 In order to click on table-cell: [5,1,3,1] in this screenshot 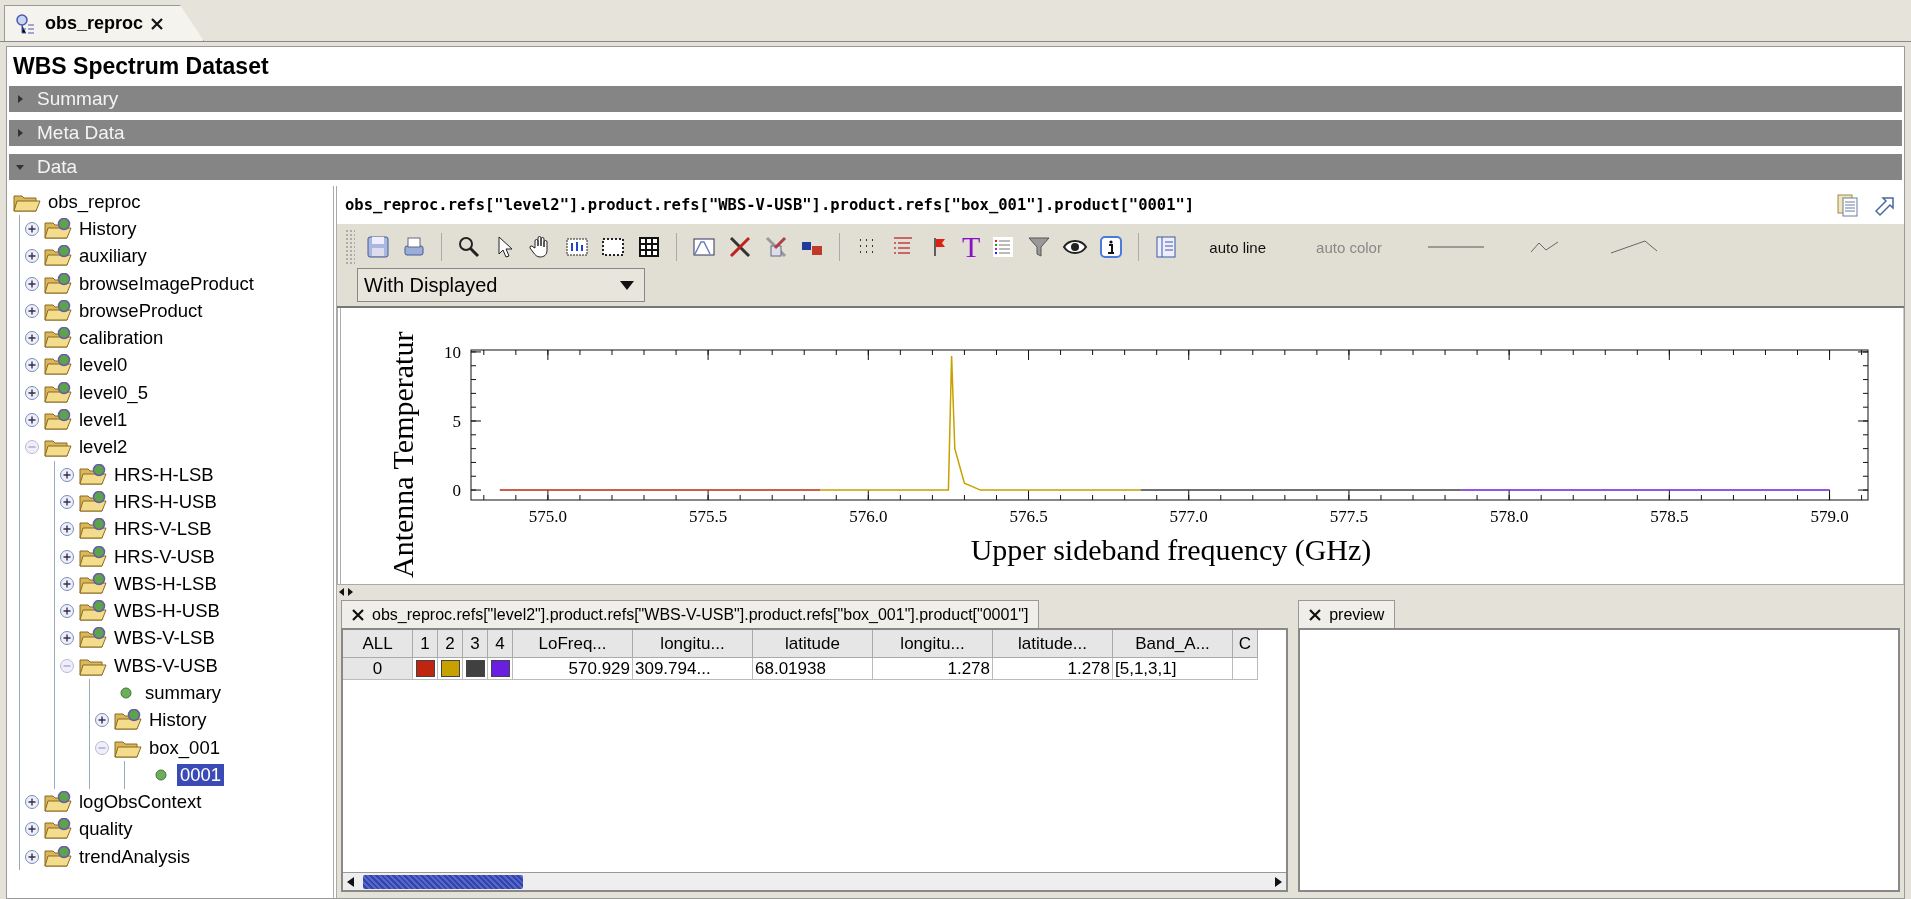, I will do `click(1173, 669)`.